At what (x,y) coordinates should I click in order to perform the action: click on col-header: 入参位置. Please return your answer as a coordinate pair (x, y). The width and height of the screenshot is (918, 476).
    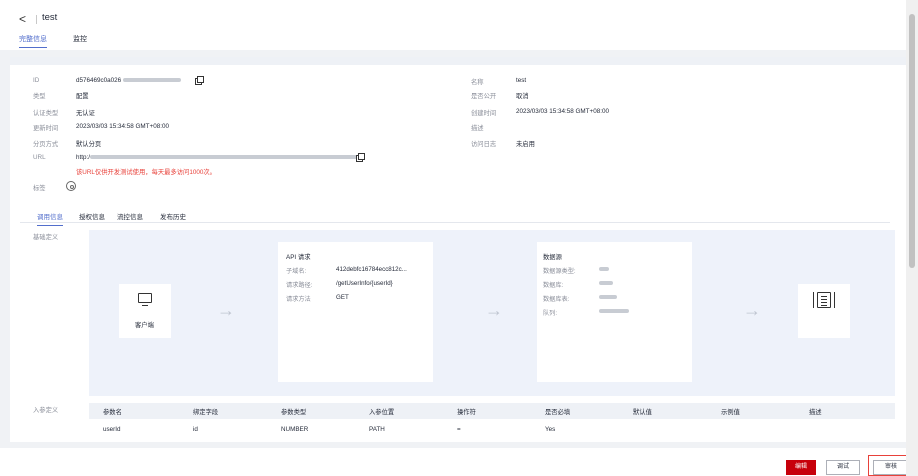
    Looking at the image, I should click on (399, 411).